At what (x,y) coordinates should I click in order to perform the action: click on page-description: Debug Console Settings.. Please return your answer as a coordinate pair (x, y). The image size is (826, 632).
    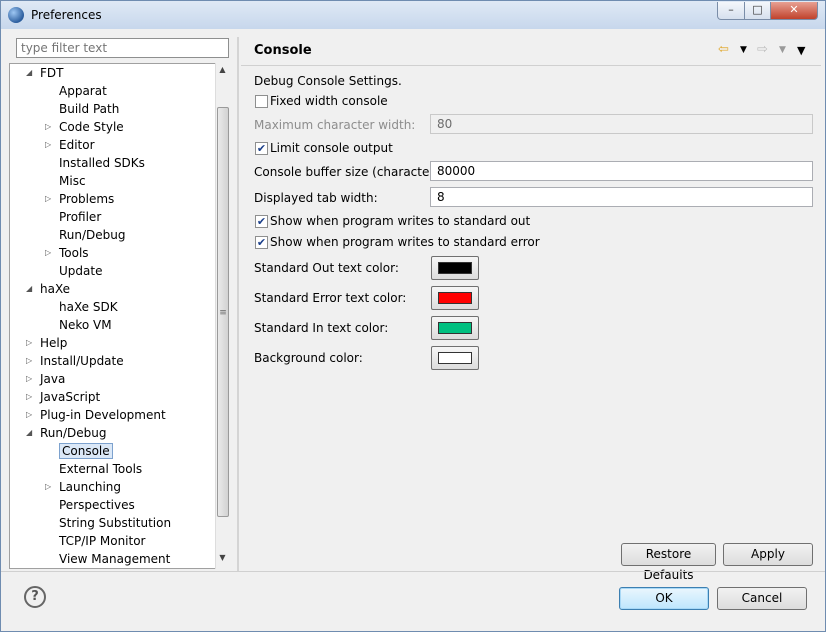
    Looking at the image, I should click on (328, 81).